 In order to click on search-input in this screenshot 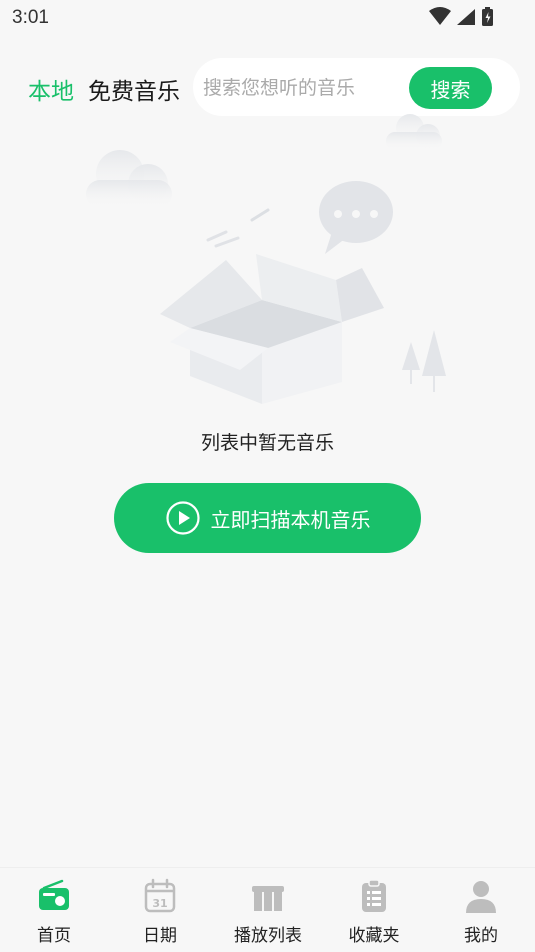, I will do `click(303, 88)`.